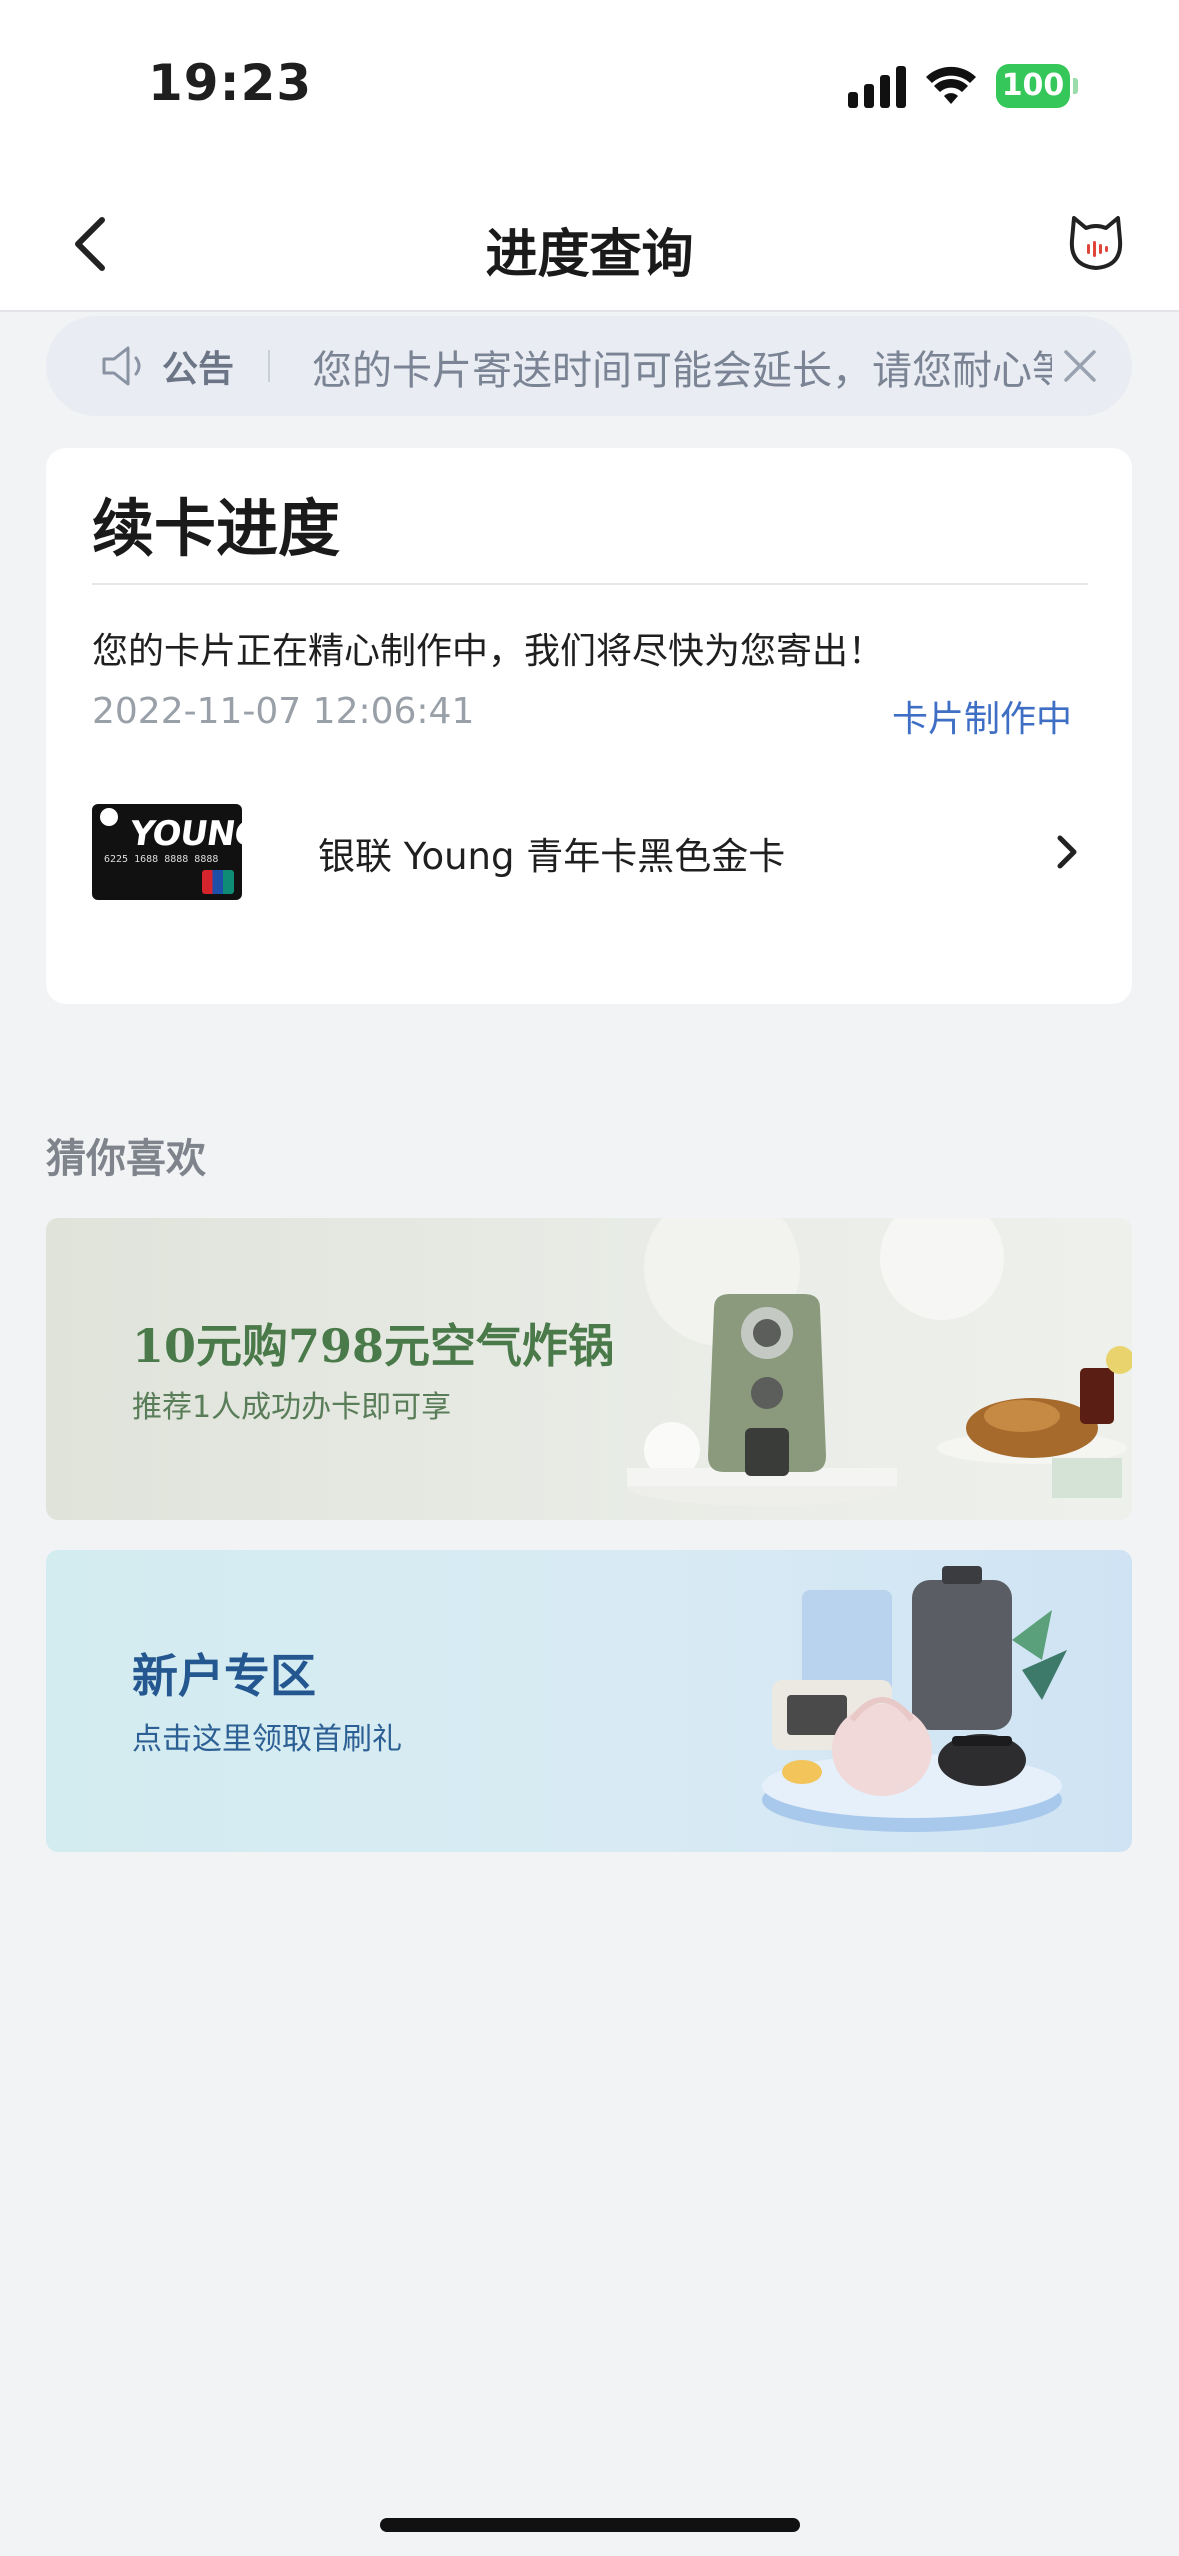 The image size is (1179, 2556). Describe the element at coordinates (589, 85) in the screenshot. I see `status-bar: 19:23 100` at that location.